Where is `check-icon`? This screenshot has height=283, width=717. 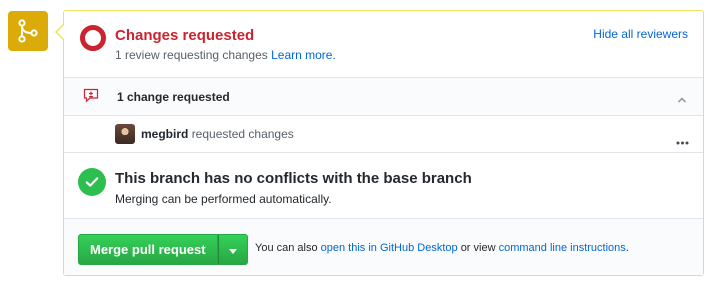
check-icon is located at coordinates (92, 182).